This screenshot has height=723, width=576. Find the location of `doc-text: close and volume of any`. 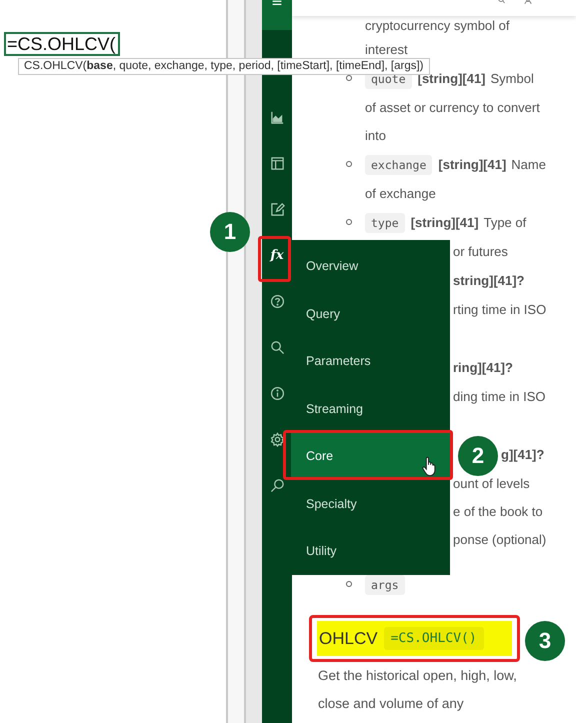

doc-text: close and volume of any is located at coordinates (391, 704).